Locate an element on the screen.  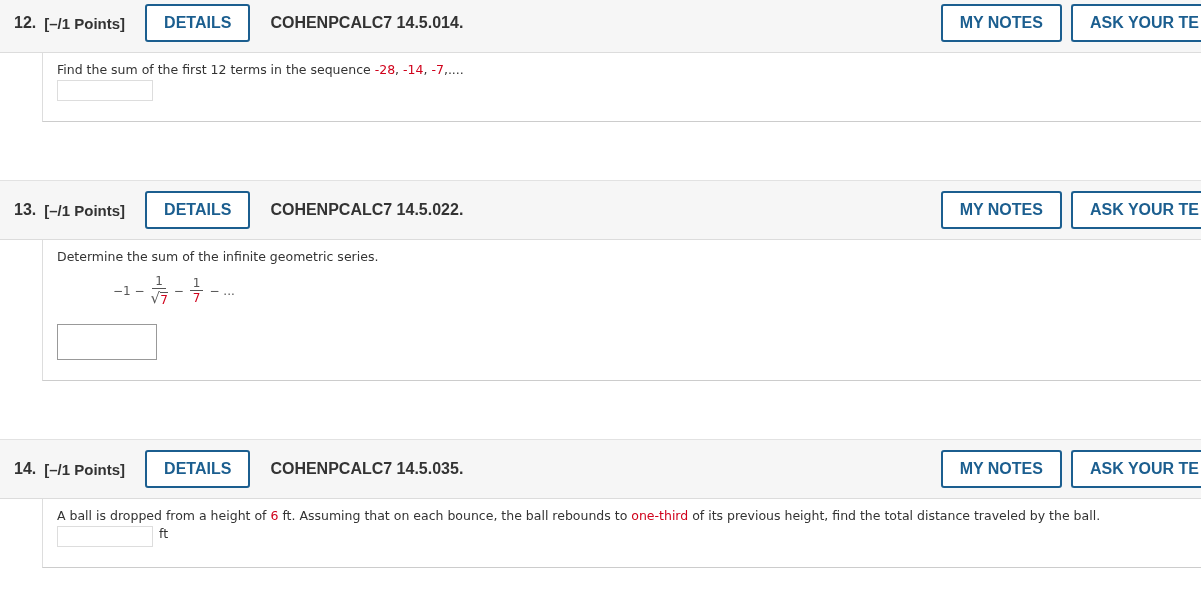
math-term: −1 − is located at coordinates (129, 290).